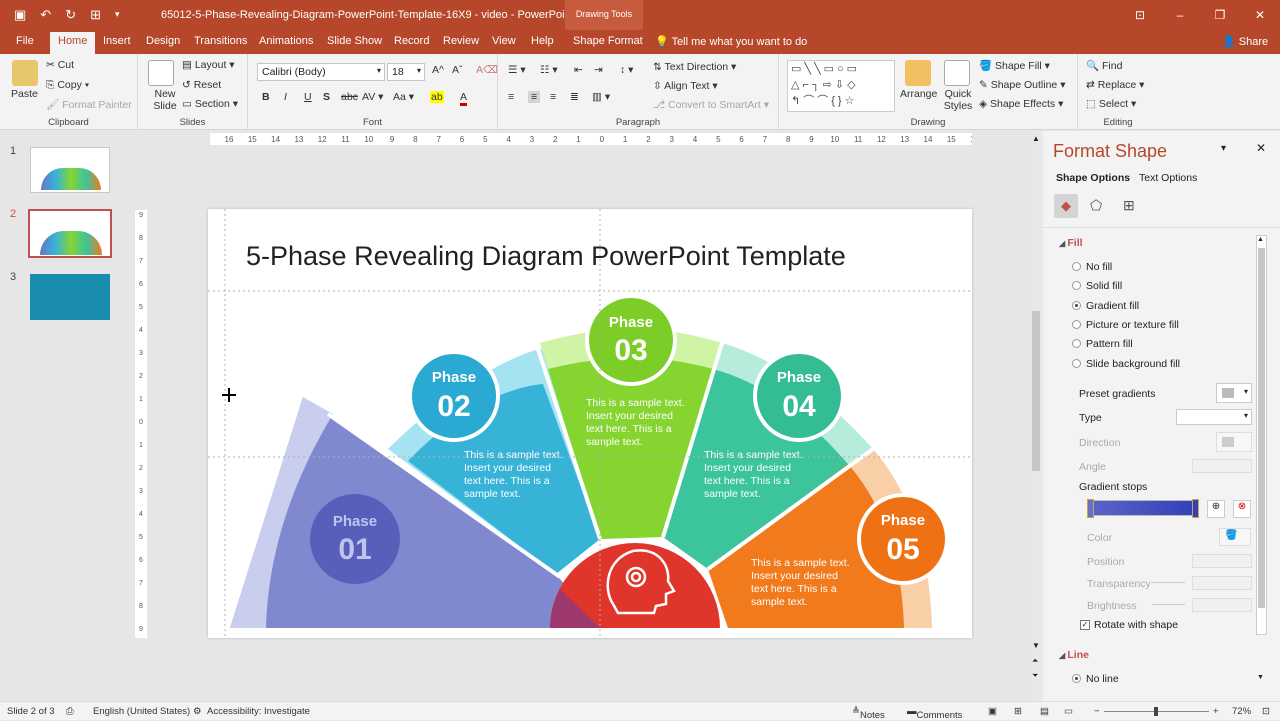  Describe the element at coordinates (1085, 625) in the screenshot. I see `rotate-checkbox: ✓` at that location.